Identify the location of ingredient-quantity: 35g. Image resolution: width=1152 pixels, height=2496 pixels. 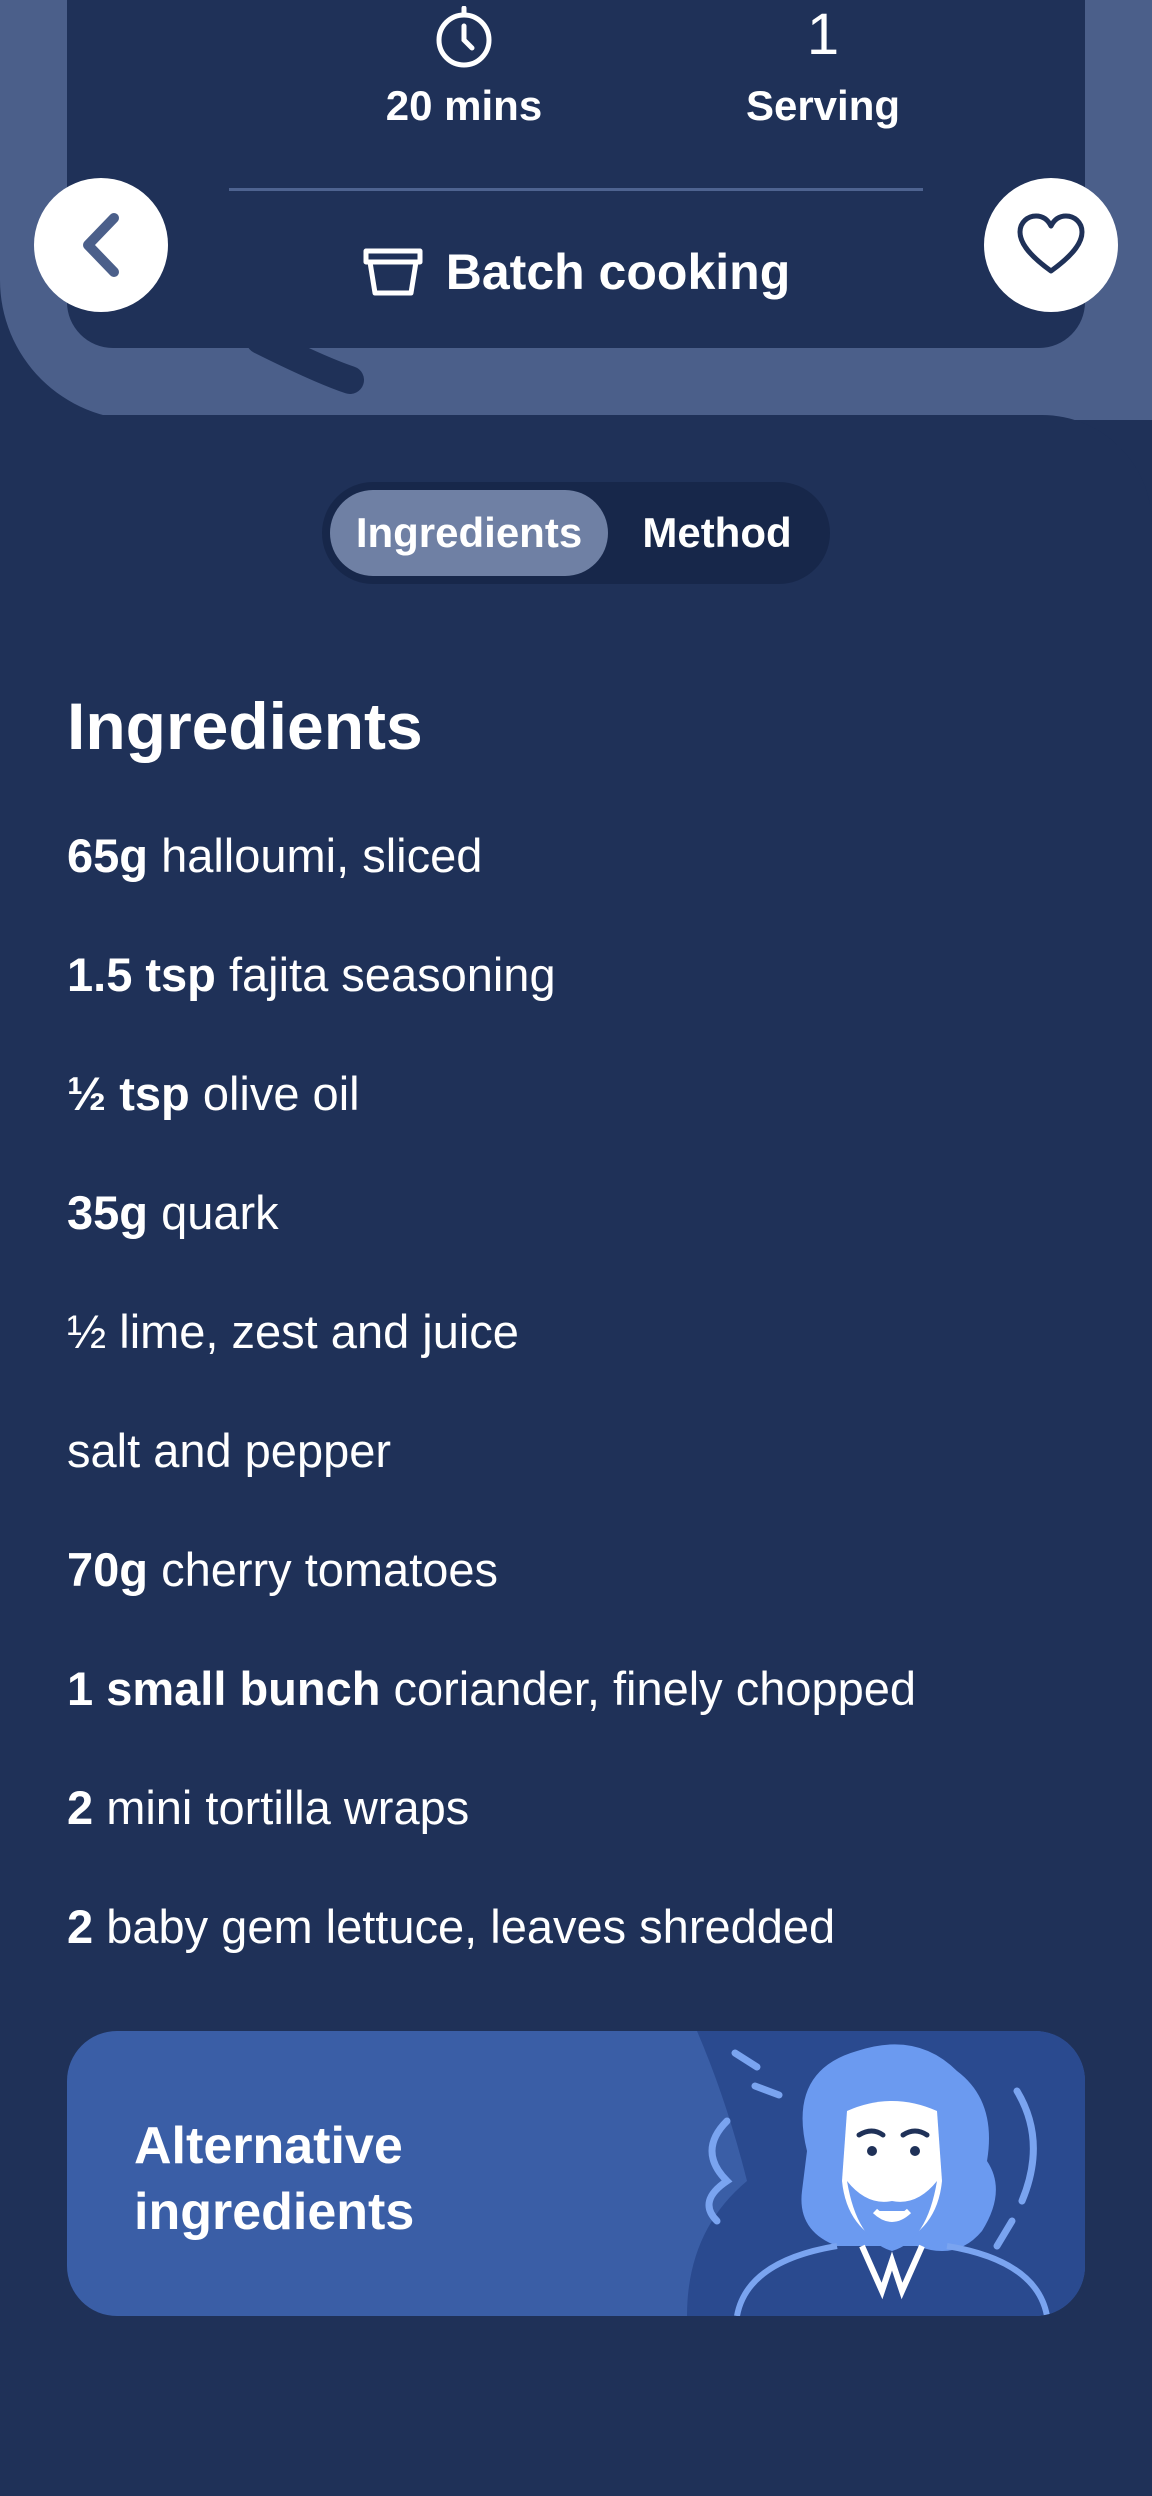
(107, 1212).